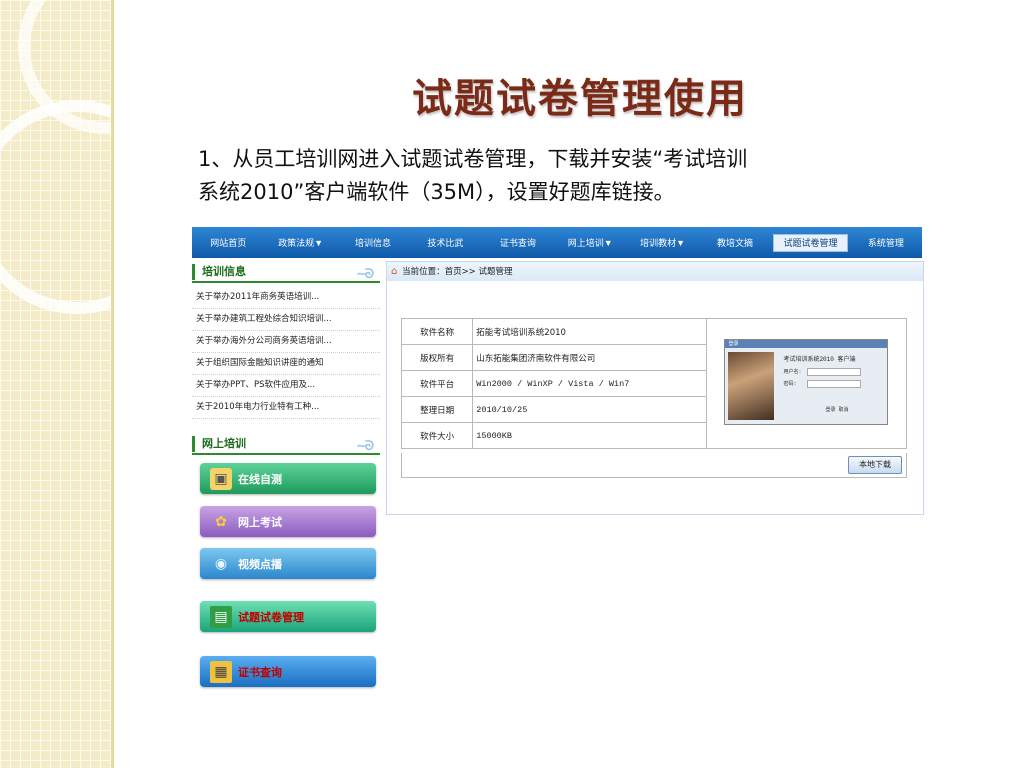 The height and width of the screenshot is (768, 1024). What do you see at coordinates (260, 564) in the screenshot?
I see `video-label: 视频点播` at bounding box center [260, 564].